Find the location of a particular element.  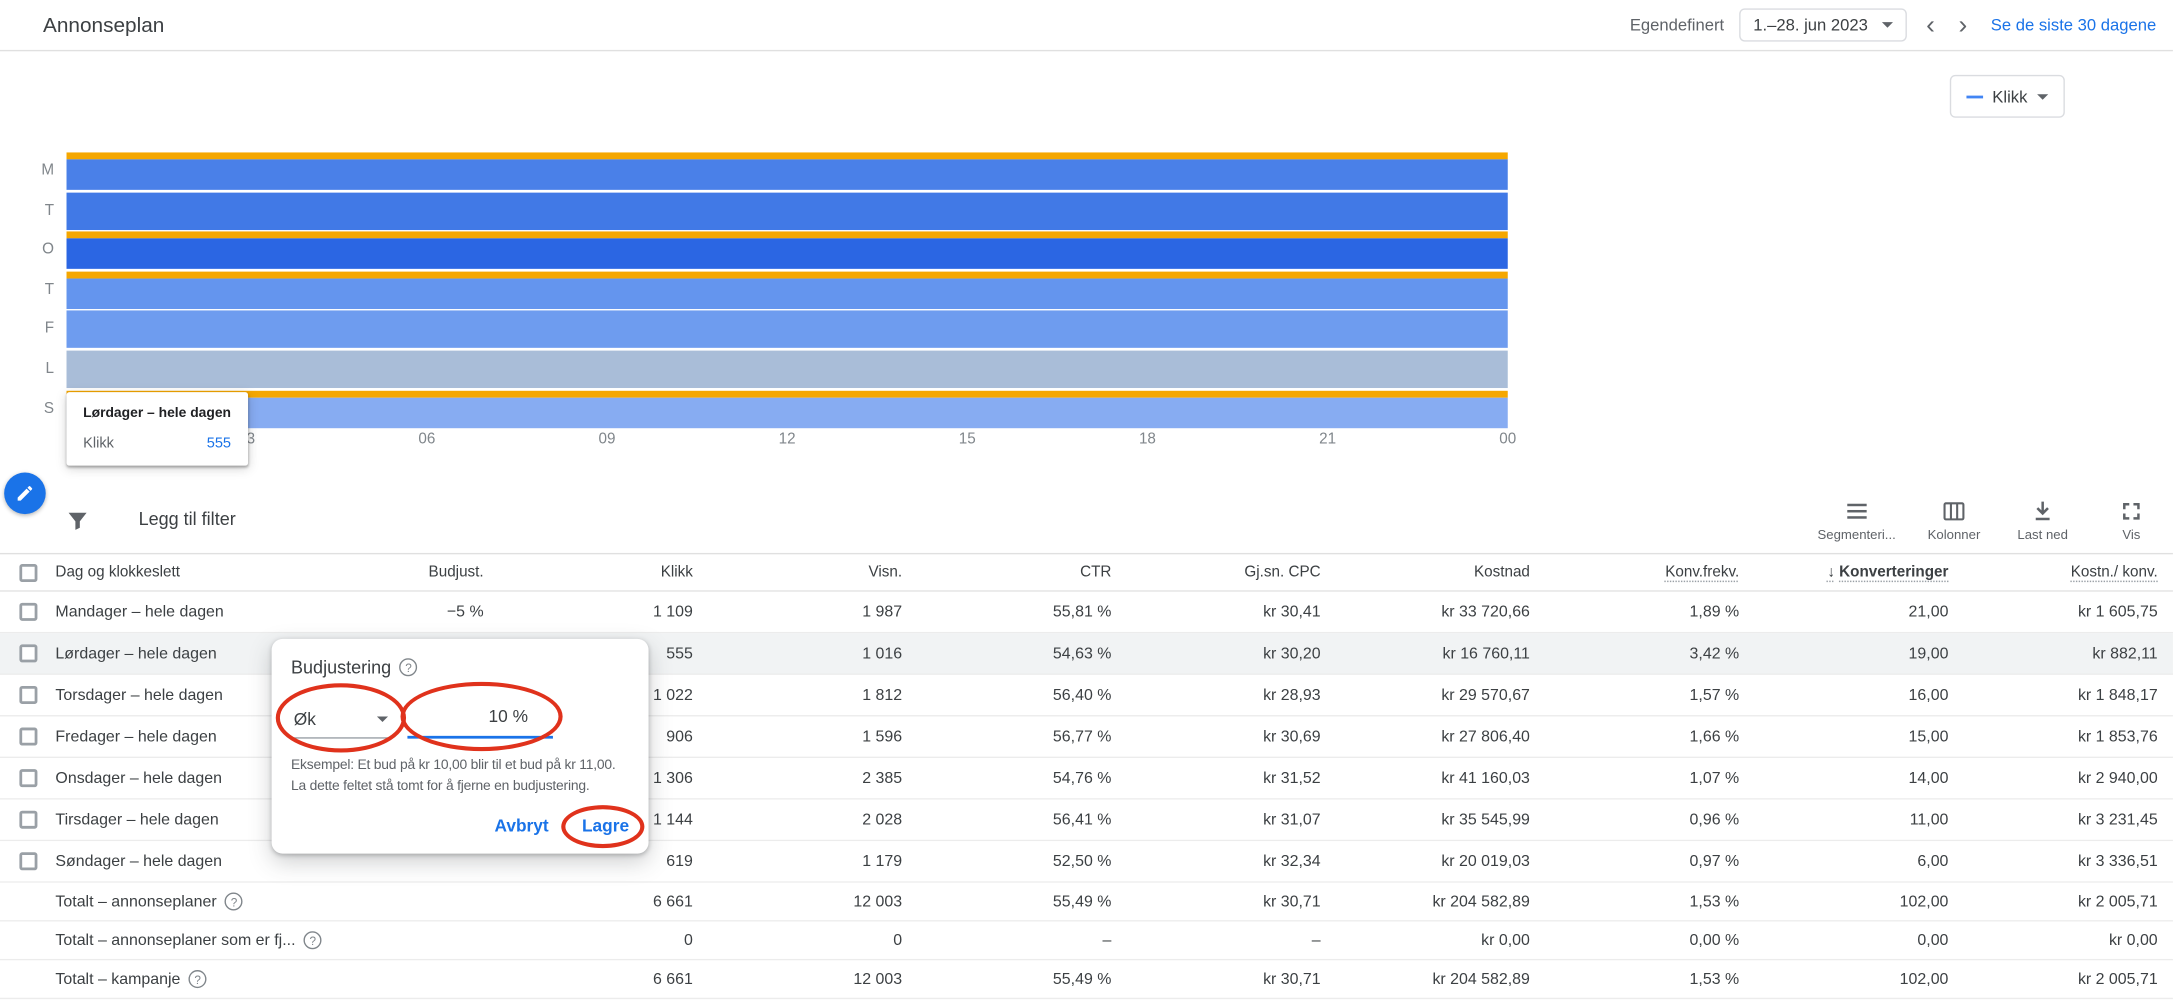

chart-bar-søndager is located at coordinates (787, 409).